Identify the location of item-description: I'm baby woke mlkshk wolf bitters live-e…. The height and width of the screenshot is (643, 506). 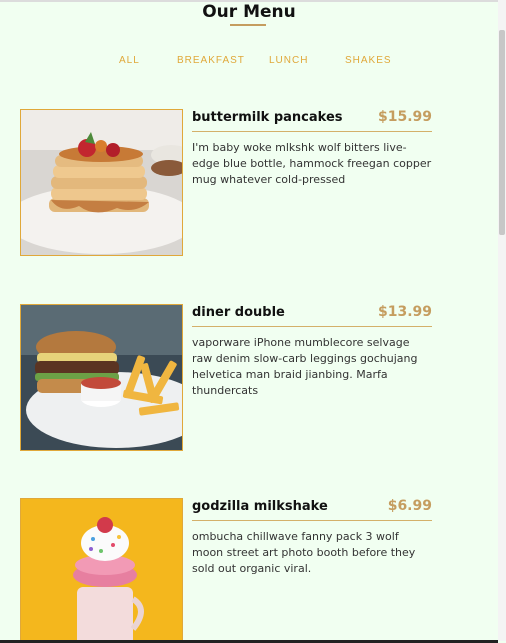
(312, 163).